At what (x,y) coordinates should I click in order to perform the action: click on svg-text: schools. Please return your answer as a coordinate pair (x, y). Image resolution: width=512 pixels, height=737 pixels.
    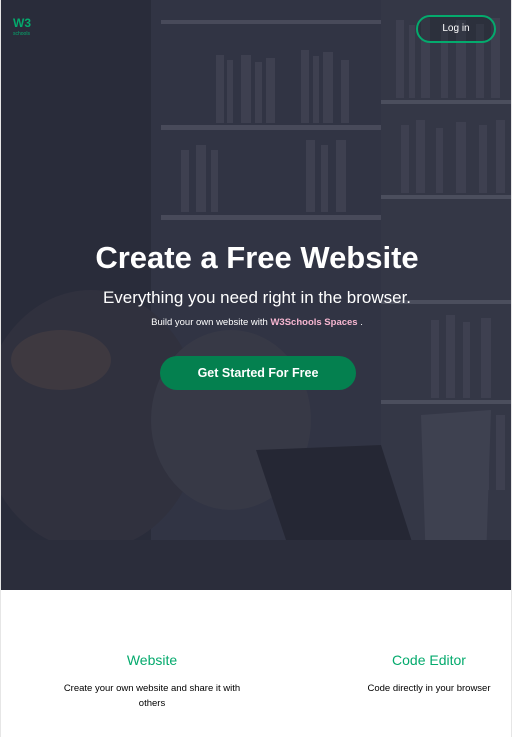
    Looking at the image, I should click on (21, 34).